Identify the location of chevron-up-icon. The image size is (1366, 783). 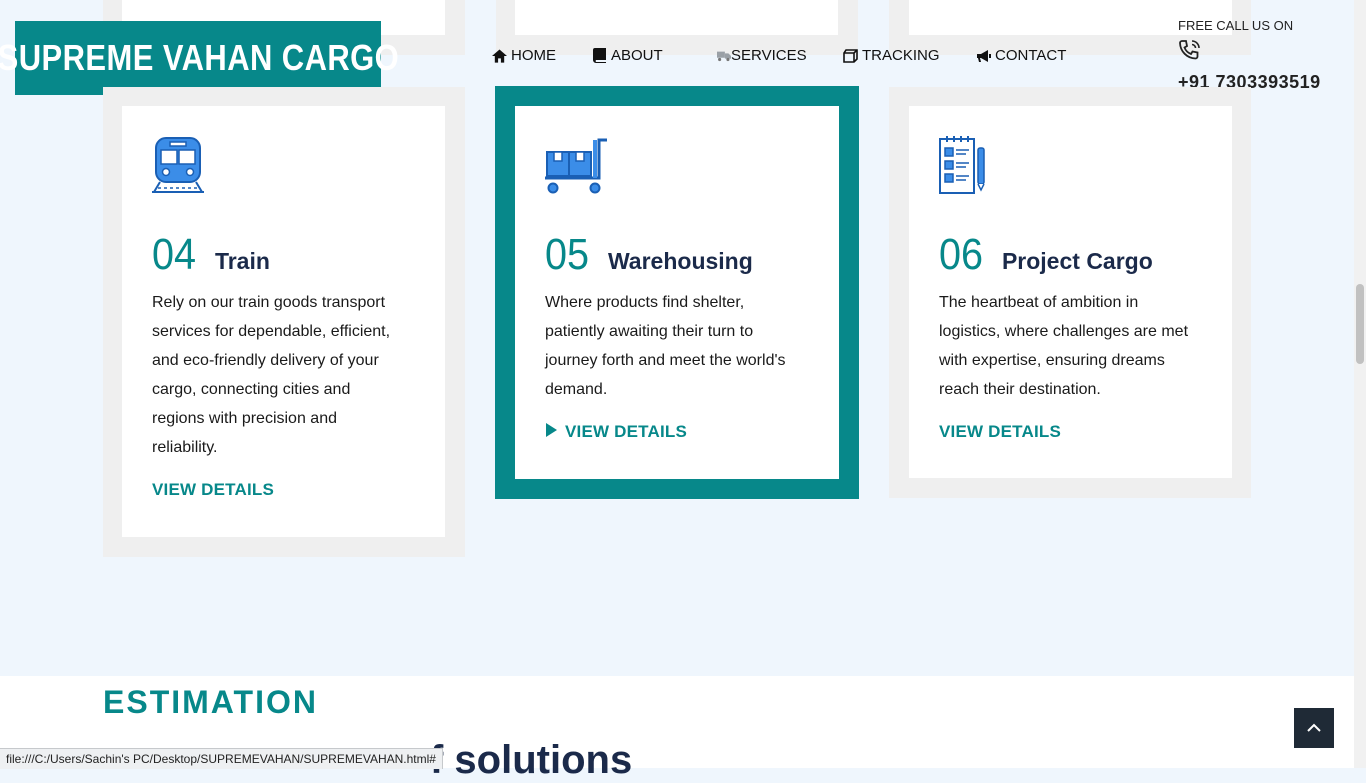
(1314, 728).